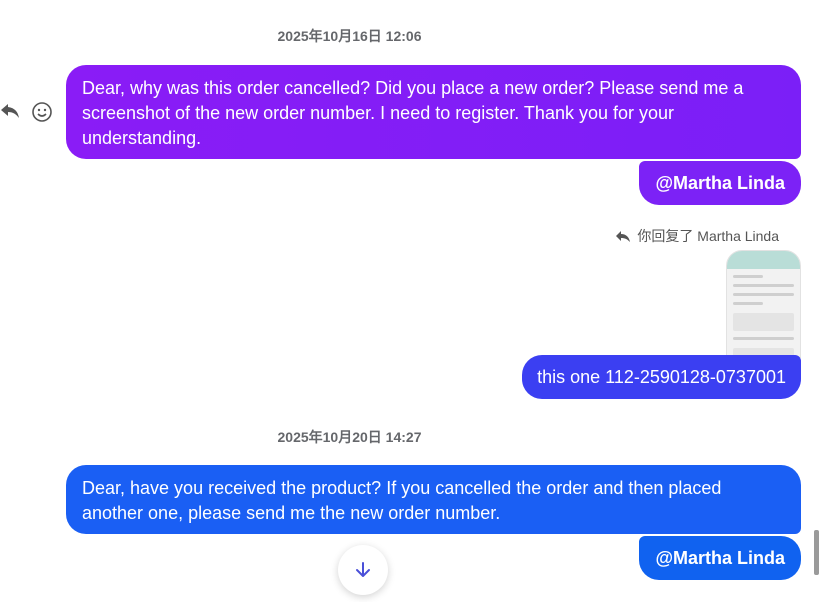 This screenshot has height=602, width=819. I want to click on screenshot-thumbnail, so click(763, 304).